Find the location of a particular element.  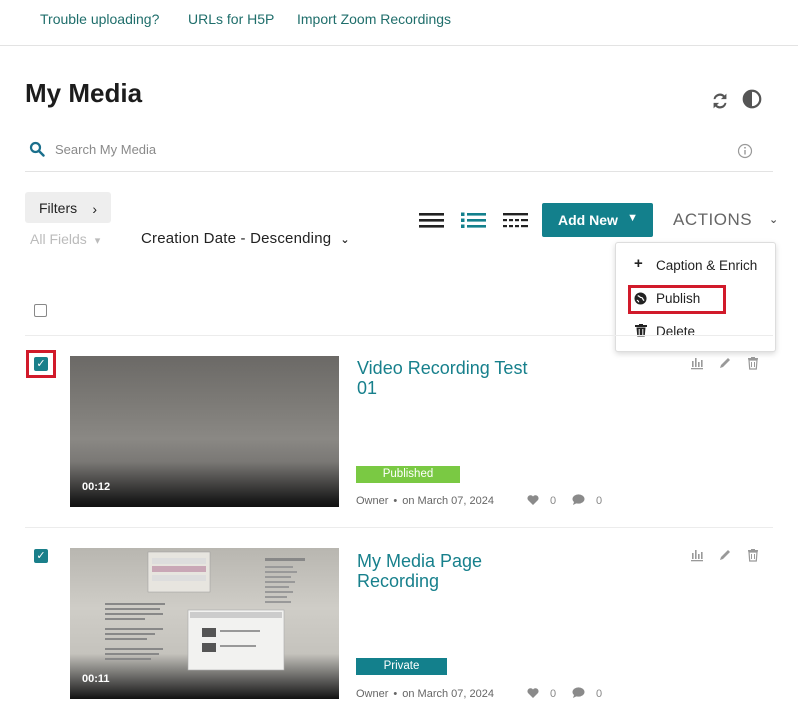

plus-icon: + is located at coordinates (638, 263).